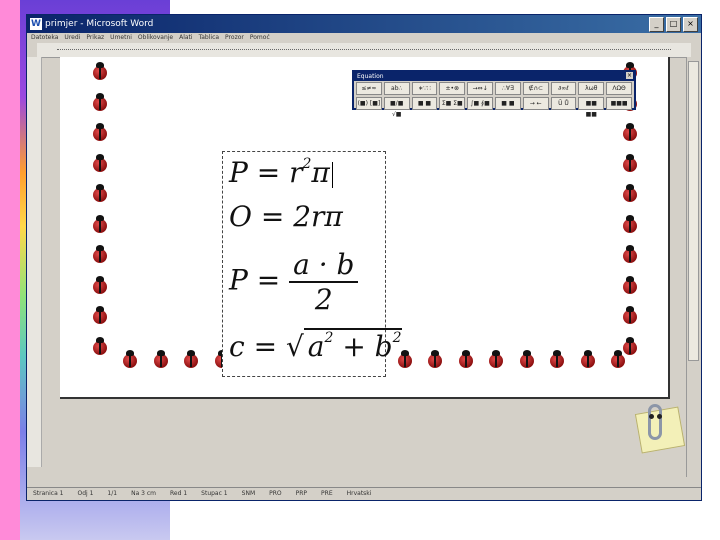 Image resolution: width=720 pixels, height=540 pixels. What do you see at coordinates (619, 103) in the screenshot?
I see `matrix-templates-2-button: ■■■` at bounding box center [619, 103].